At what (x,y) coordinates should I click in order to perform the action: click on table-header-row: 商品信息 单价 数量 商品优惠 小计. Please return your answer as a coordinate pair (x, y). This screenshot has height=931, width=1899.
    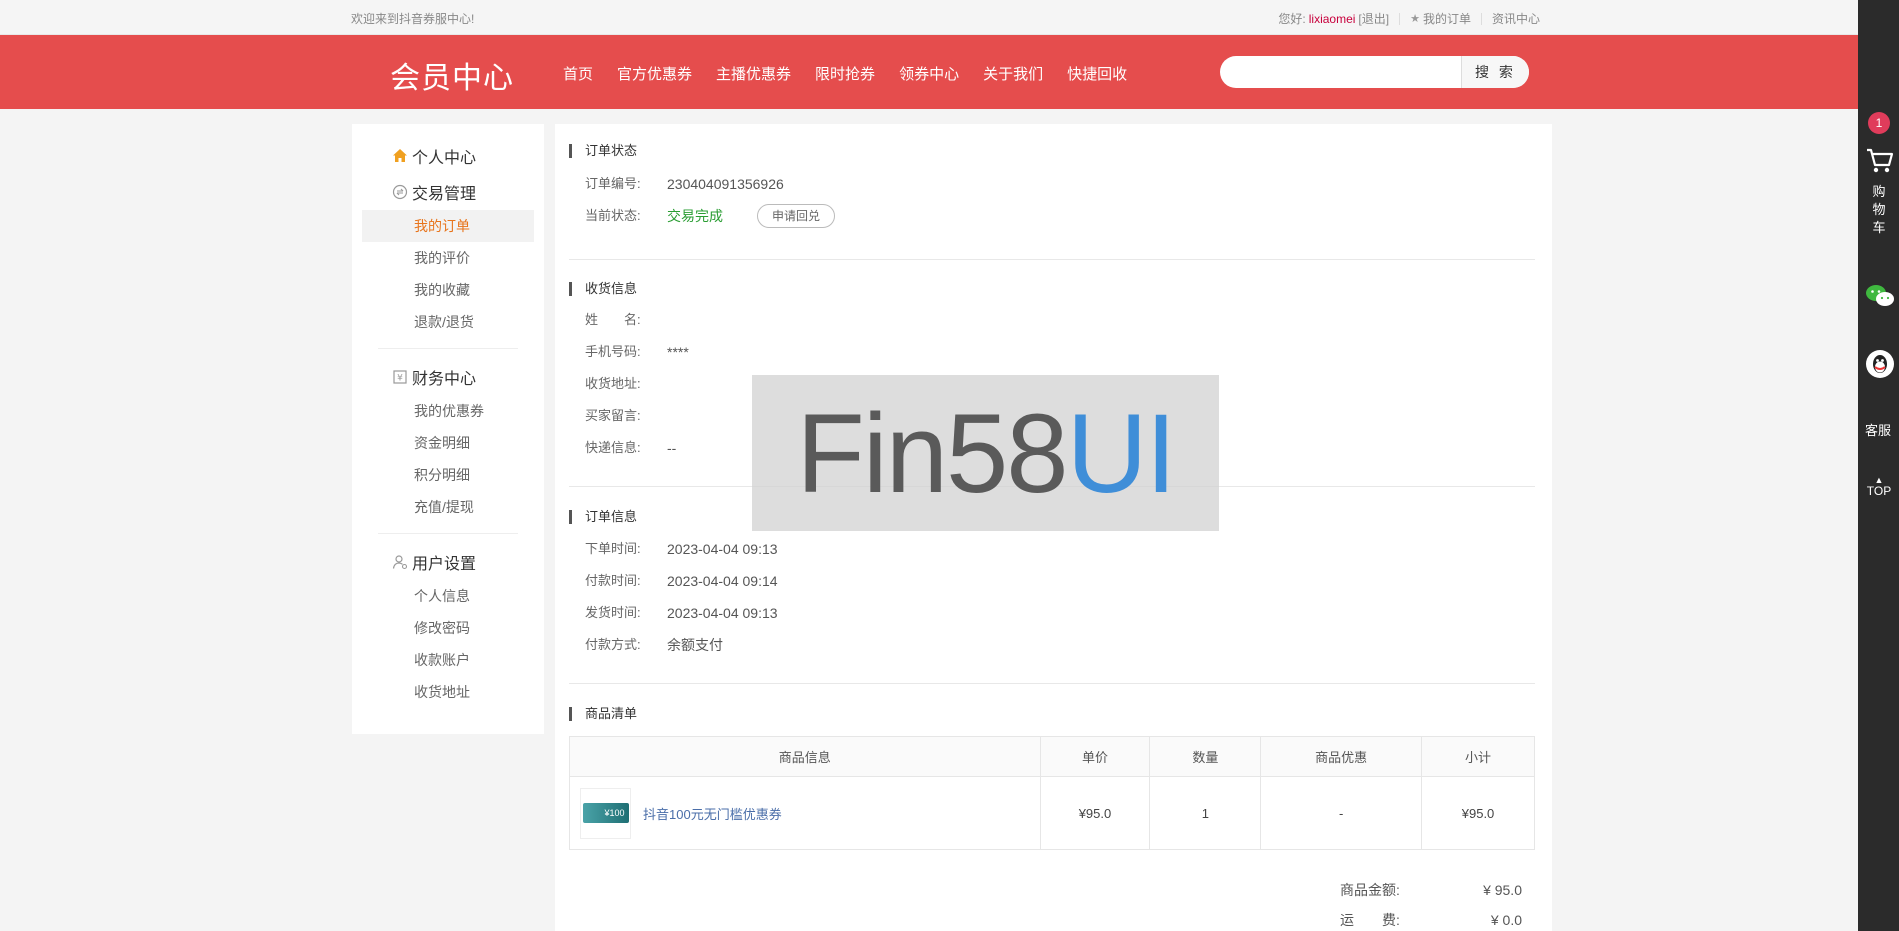
    Looking at the image, I should click on (1052, 756).